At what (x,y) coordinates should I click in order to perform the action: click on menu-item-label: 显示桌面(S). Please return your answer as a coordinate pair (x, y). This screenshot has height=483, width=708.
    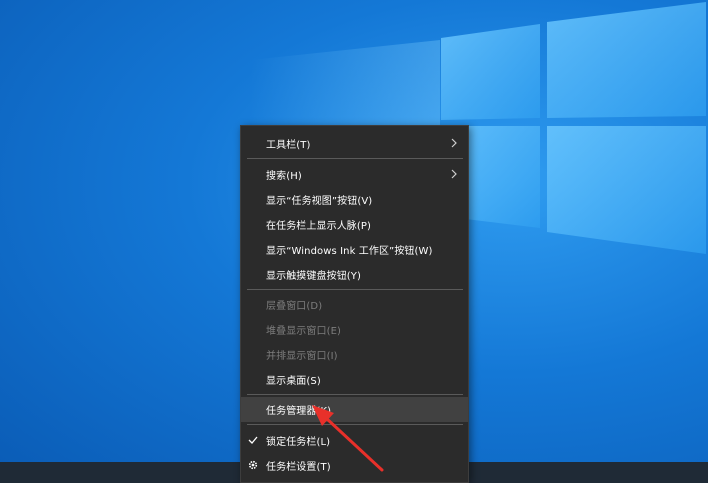
    Looking at the image, I should click on (293, 381).